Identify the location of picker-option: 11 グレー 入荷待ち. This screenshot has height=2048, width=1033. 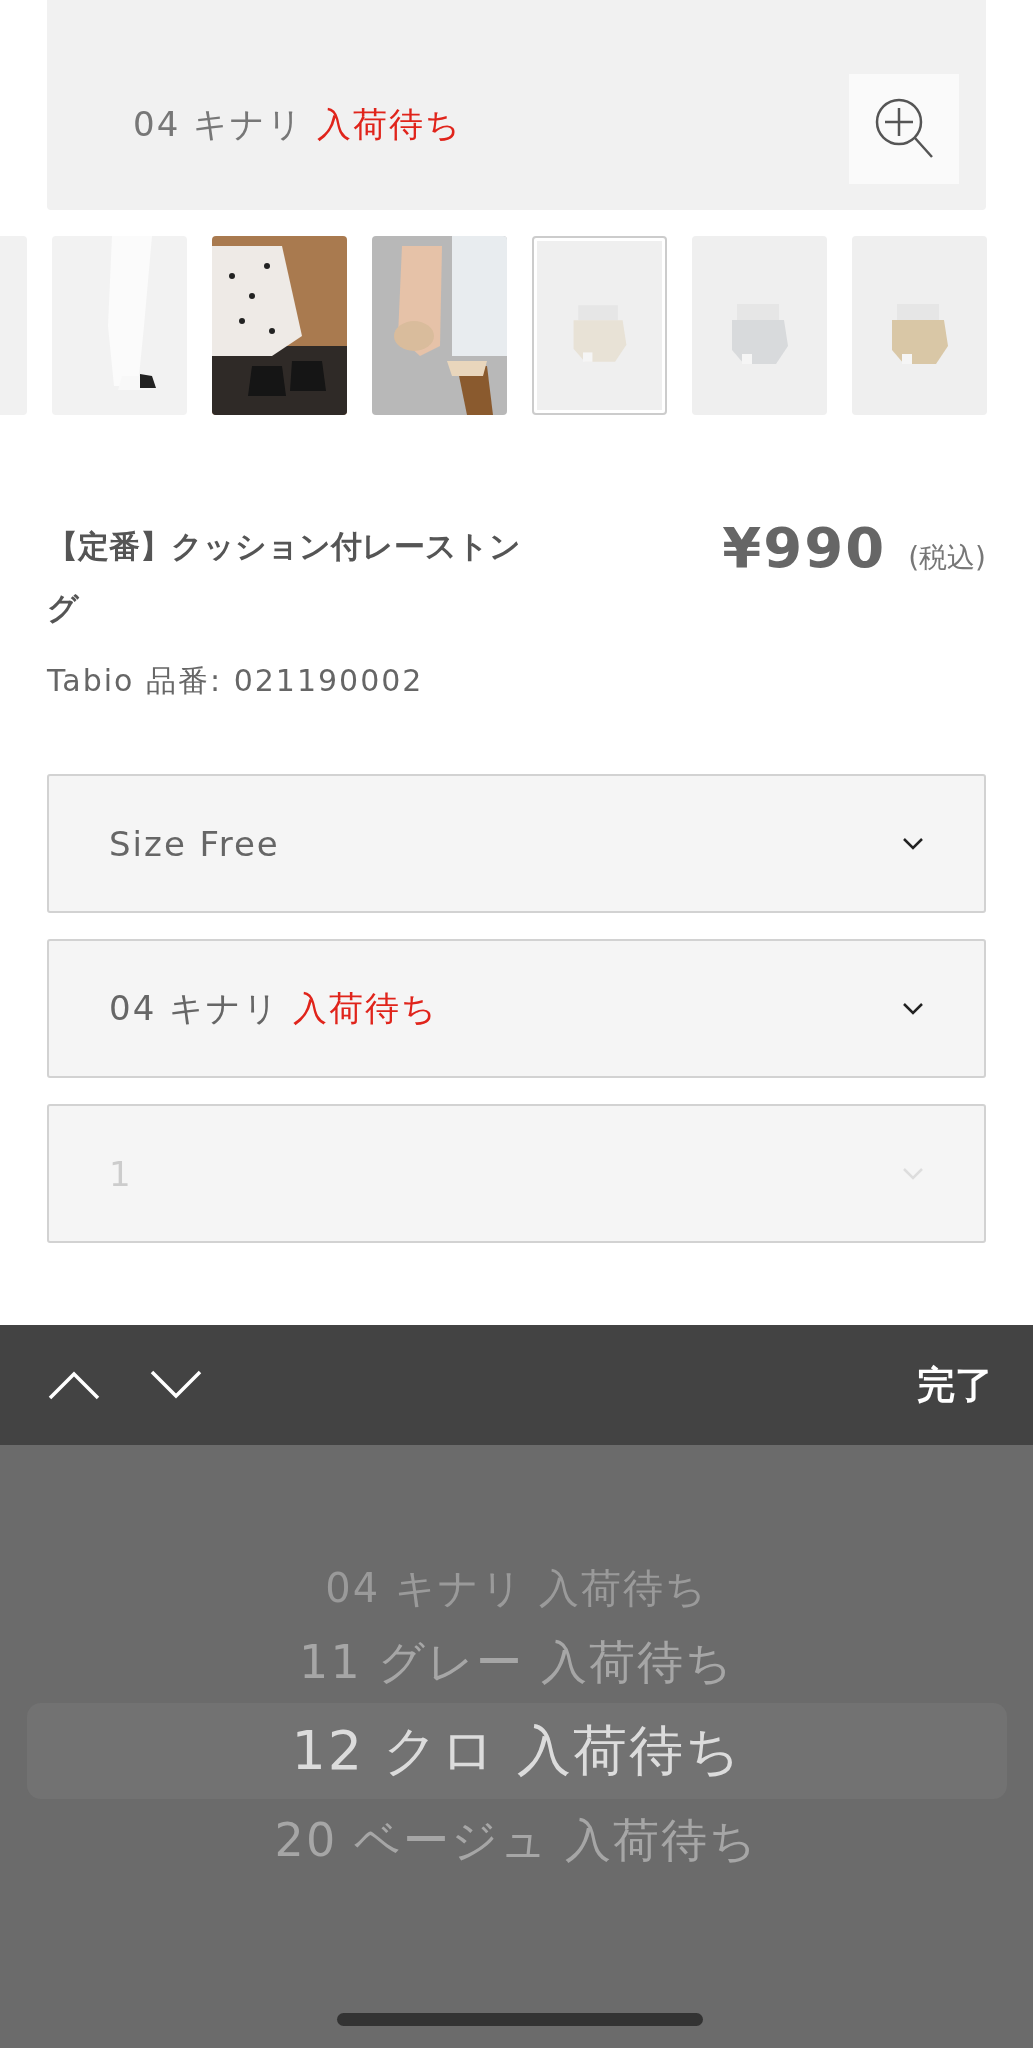
(516, 1662).